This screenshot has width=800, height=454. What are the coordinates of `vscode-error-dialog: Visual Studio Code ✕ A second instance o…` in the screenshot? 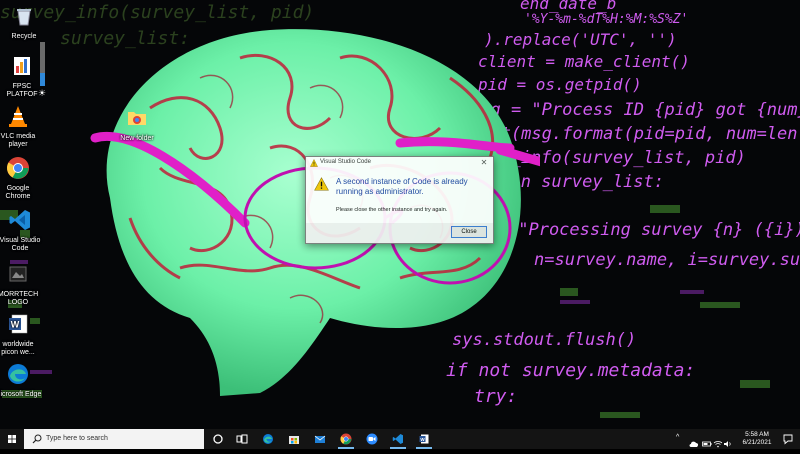 It's located at (399, 200).